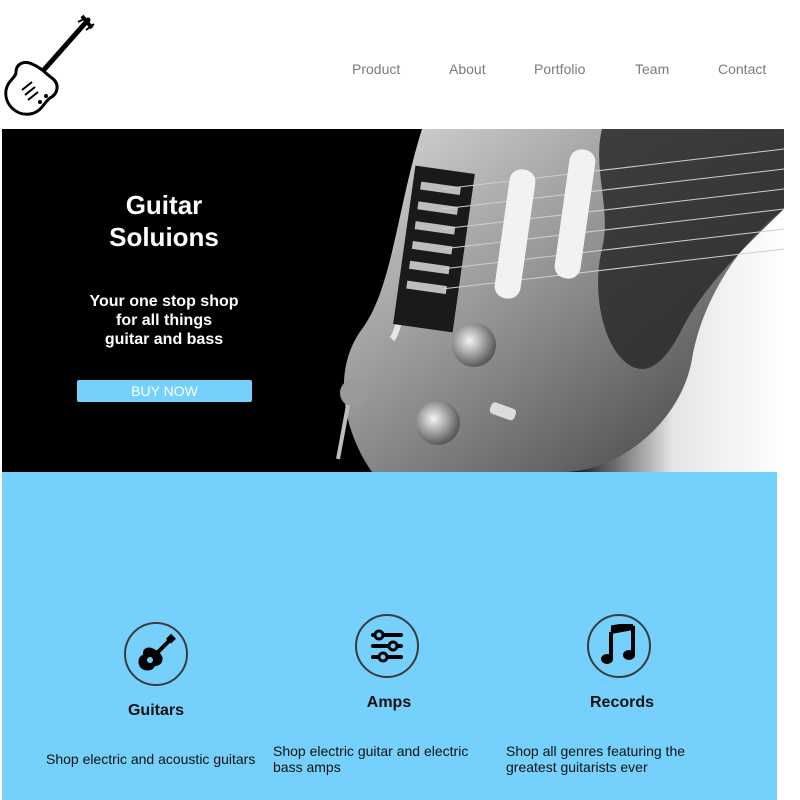 The width and height of the screenshot is (800, 800). Describe the element at coordinates (619, 646) in the screenshot. I see `music-note-icon` at that location.